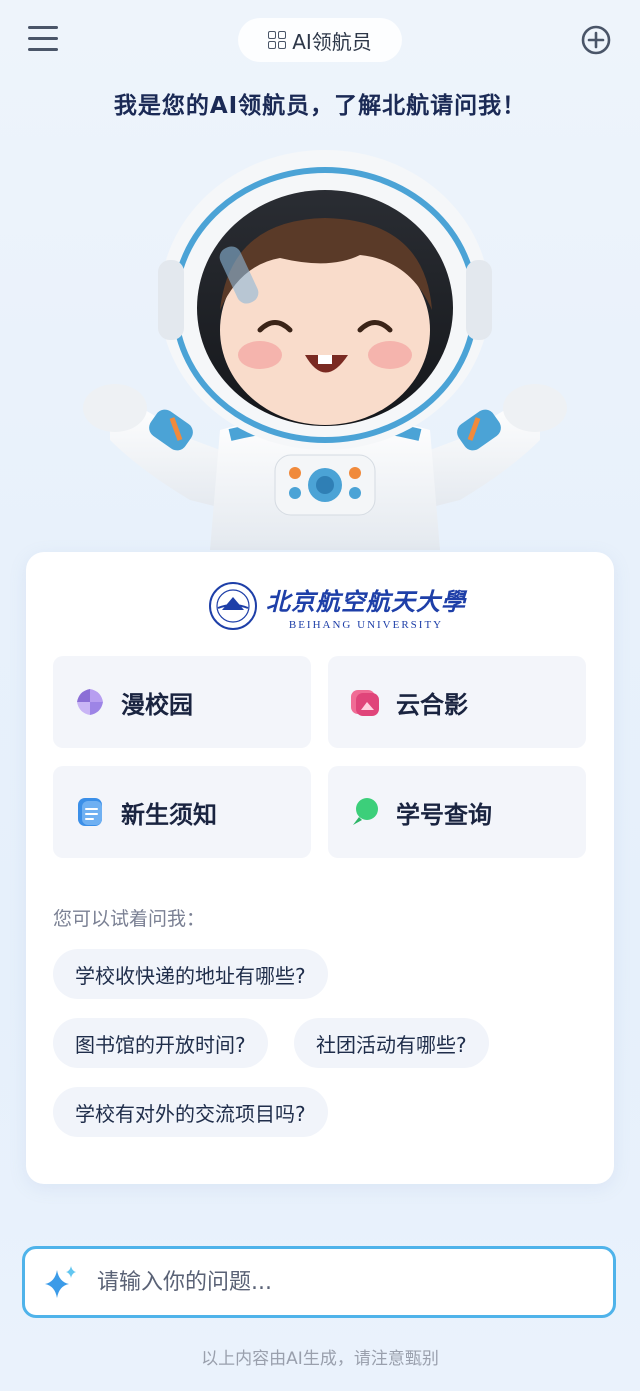  I want to click on question-input, so click(354, 1282).